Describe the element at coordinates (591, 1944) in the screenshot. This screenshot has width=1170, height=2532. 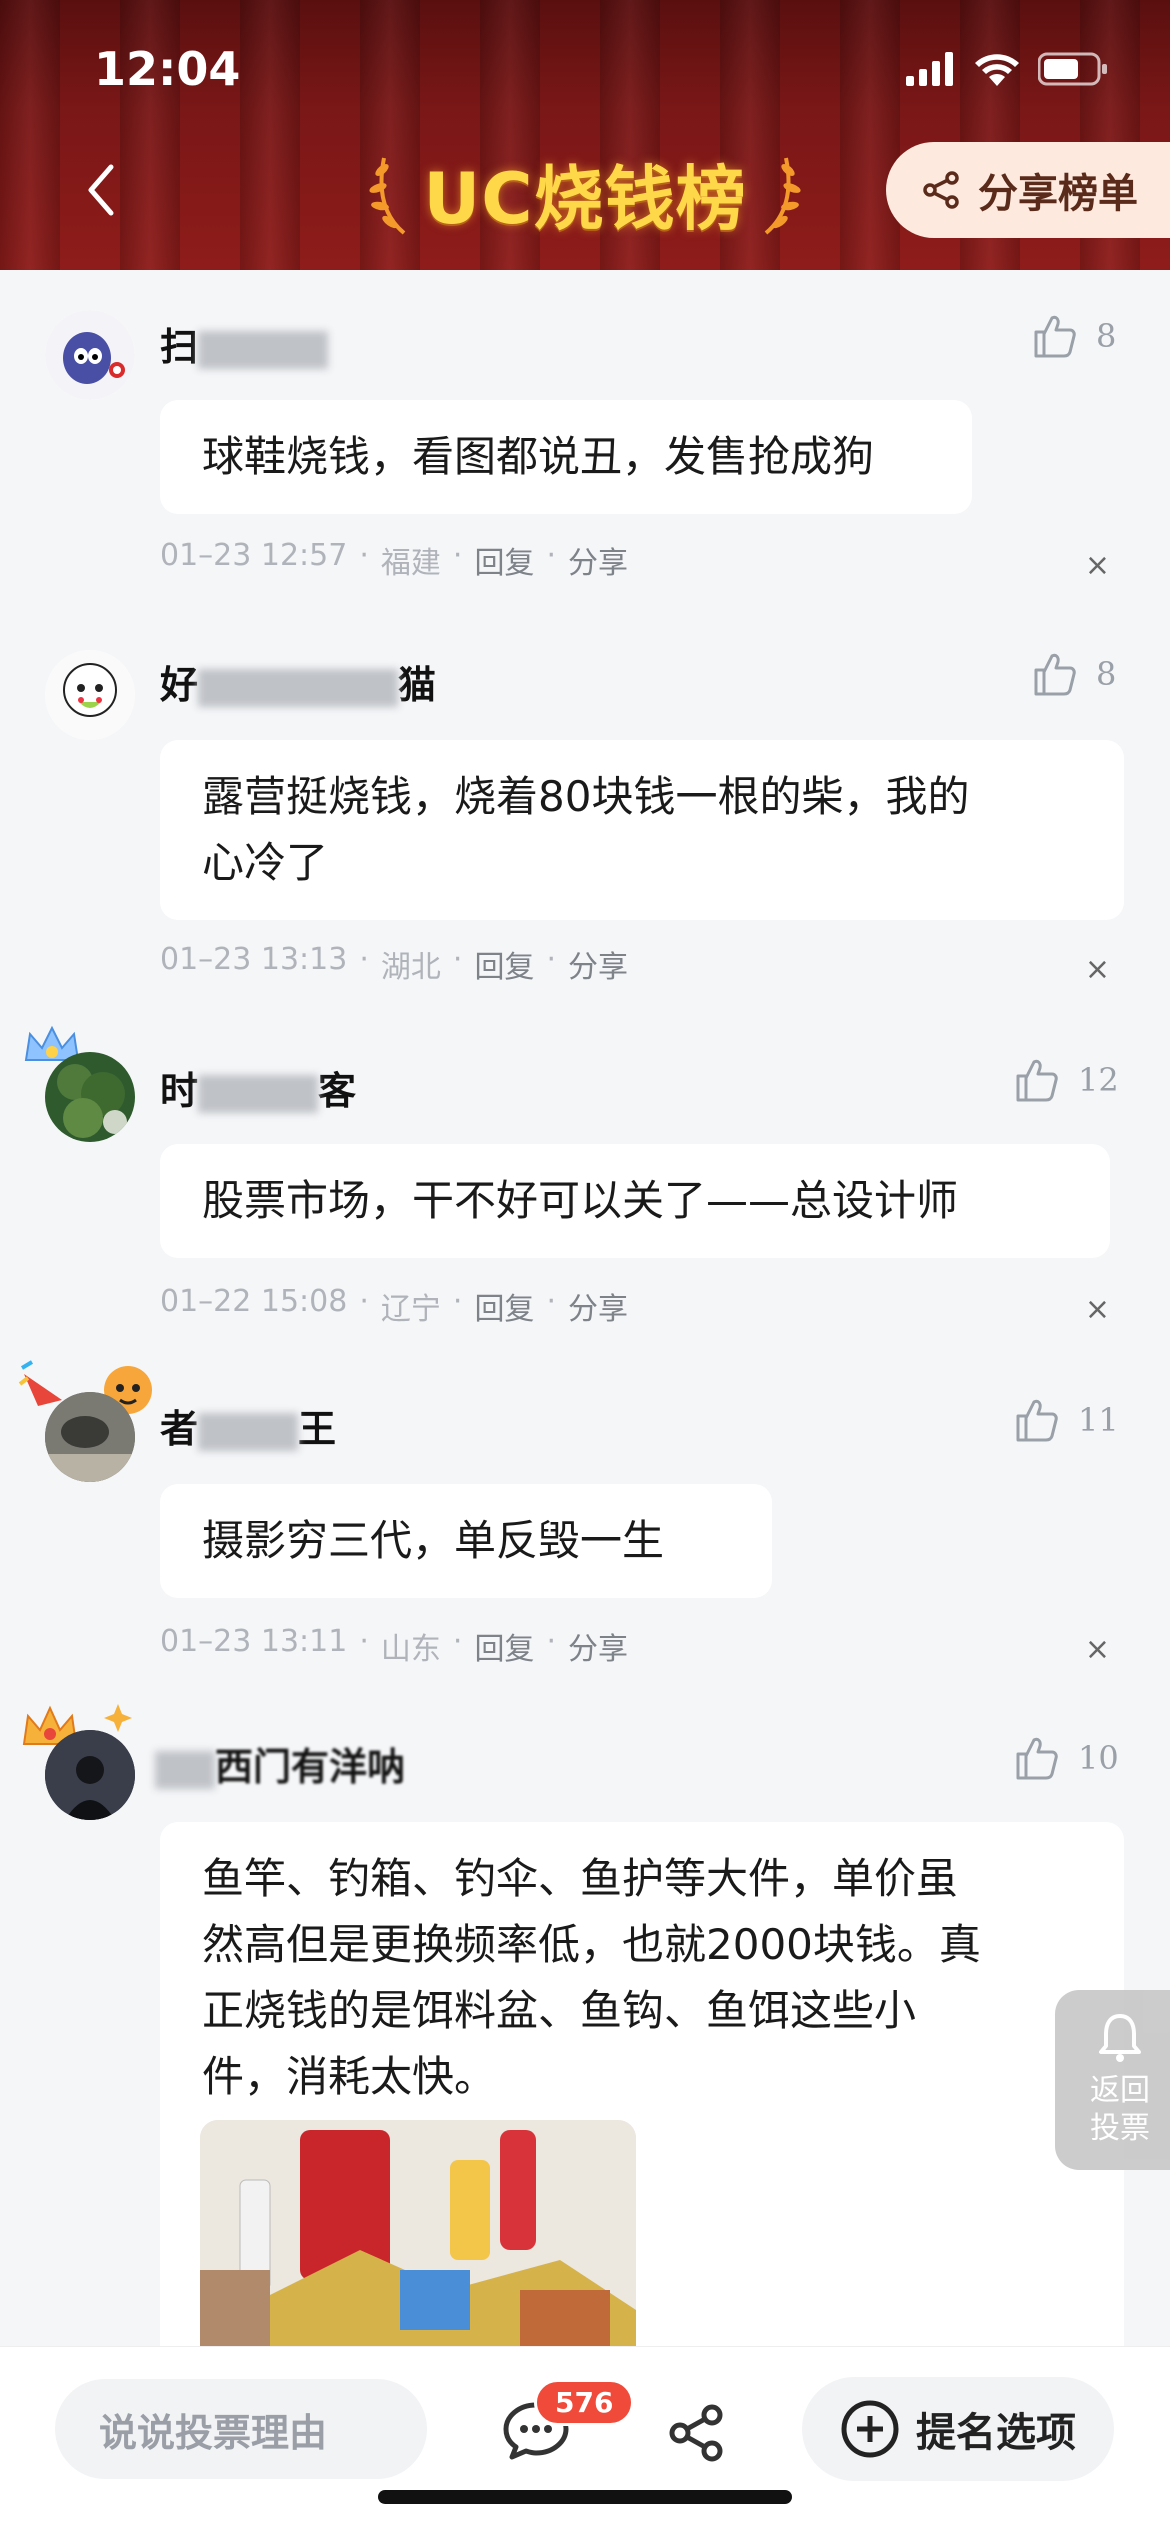
I see `comment-text-line: 然高但是更换频率低，也就2000块钱。真` at that location.